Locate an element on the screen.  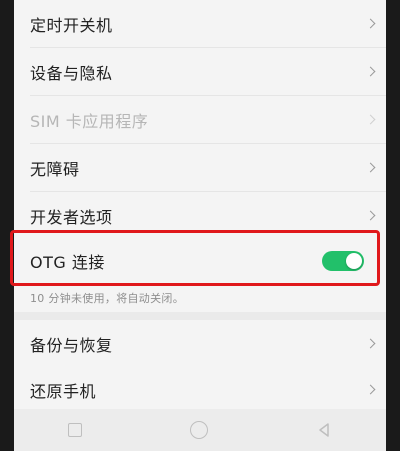
settings-item-scheduled-power: 定时开关机 is located at coordinates (200, 23).